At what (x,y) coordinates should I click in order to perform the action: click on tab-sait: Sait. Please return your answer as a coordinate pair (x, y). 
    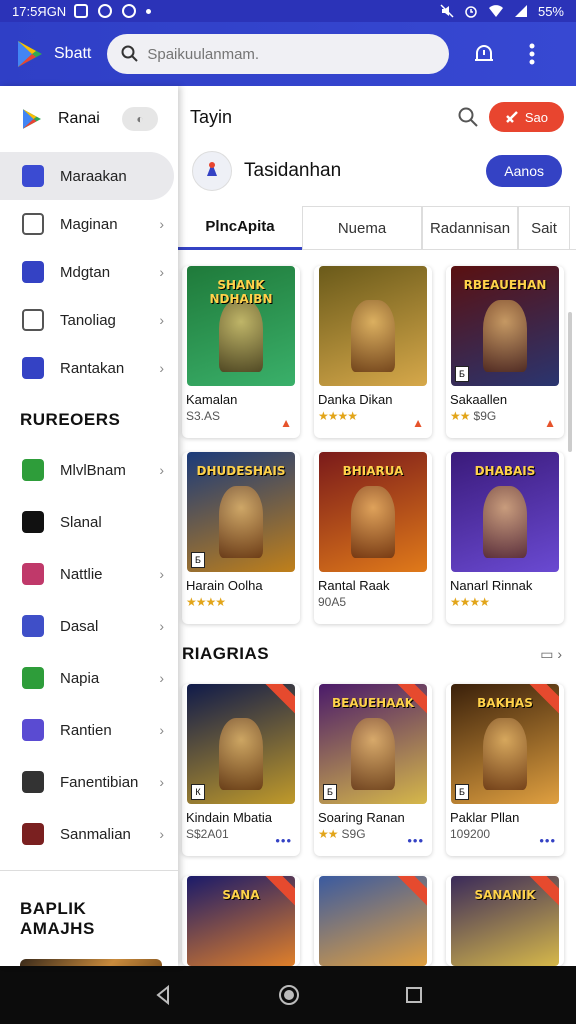
    Looking at the image, I should click on (544, 228).